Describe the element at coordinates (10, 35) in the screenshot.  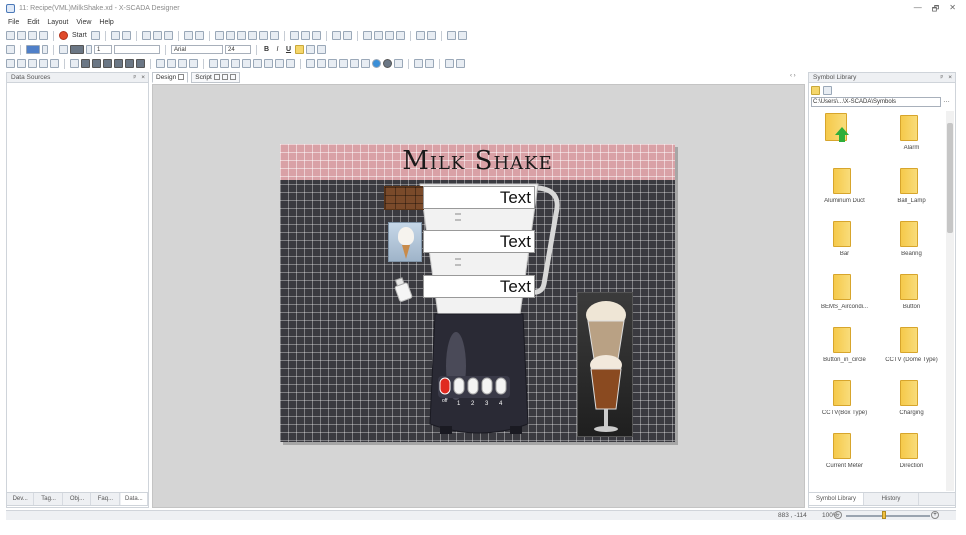
I see `new-file-icon` at that location.